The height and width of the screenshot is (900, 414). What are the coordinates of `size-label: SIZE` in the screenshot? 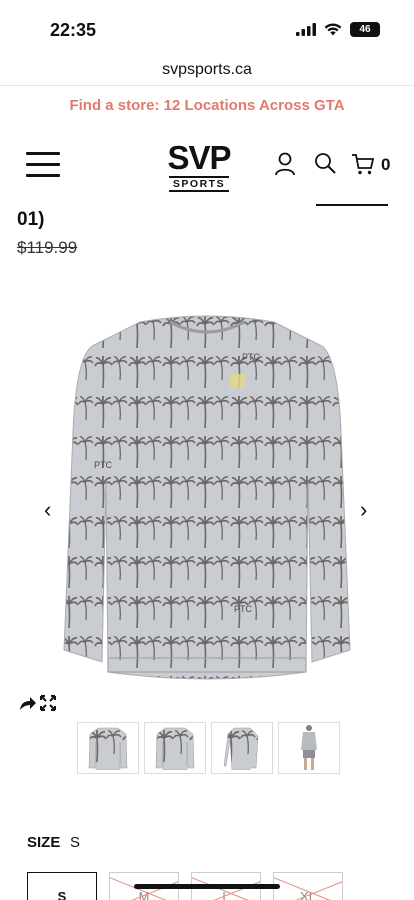 It's located at (44, 842).